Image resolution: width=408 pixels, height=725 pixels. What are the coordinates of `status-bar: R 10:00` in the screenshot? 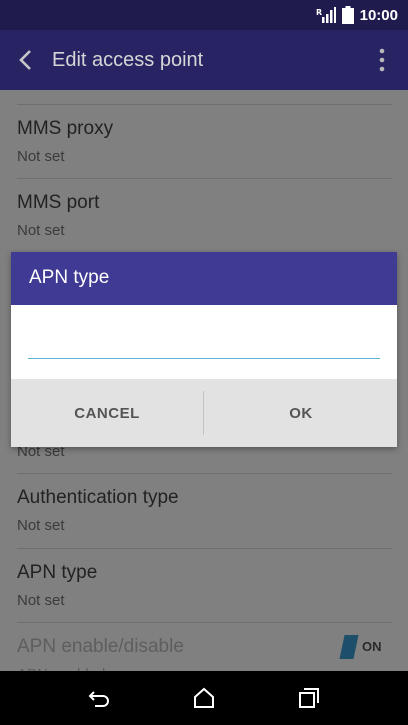 It's located at (204, 15).